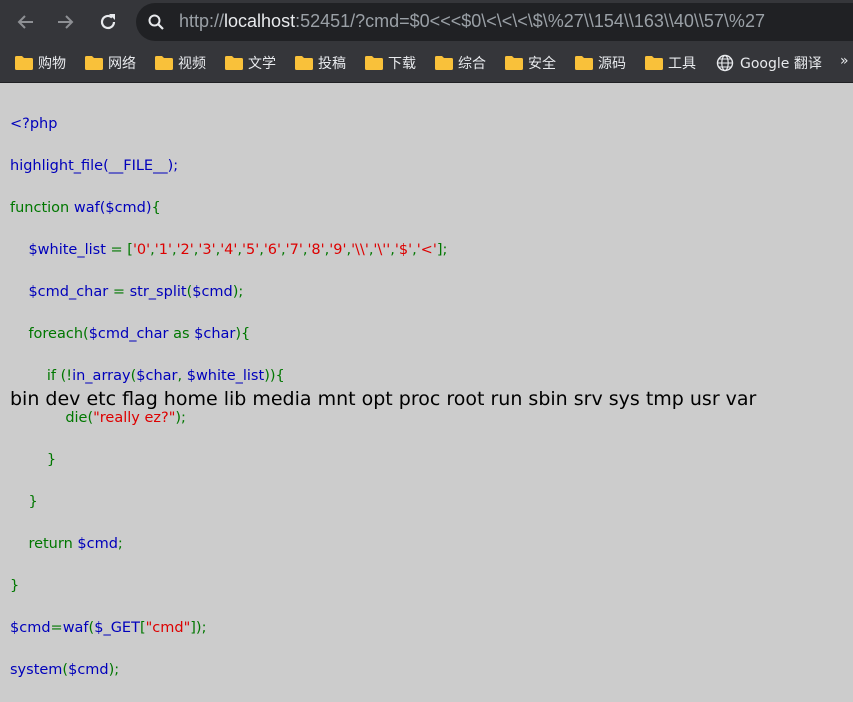 The image size is (853, 702). What do you see at coordinates (228, 670) in the screenshot?
I see `code-line: system($cmd);` at bounding box center [228, 670].